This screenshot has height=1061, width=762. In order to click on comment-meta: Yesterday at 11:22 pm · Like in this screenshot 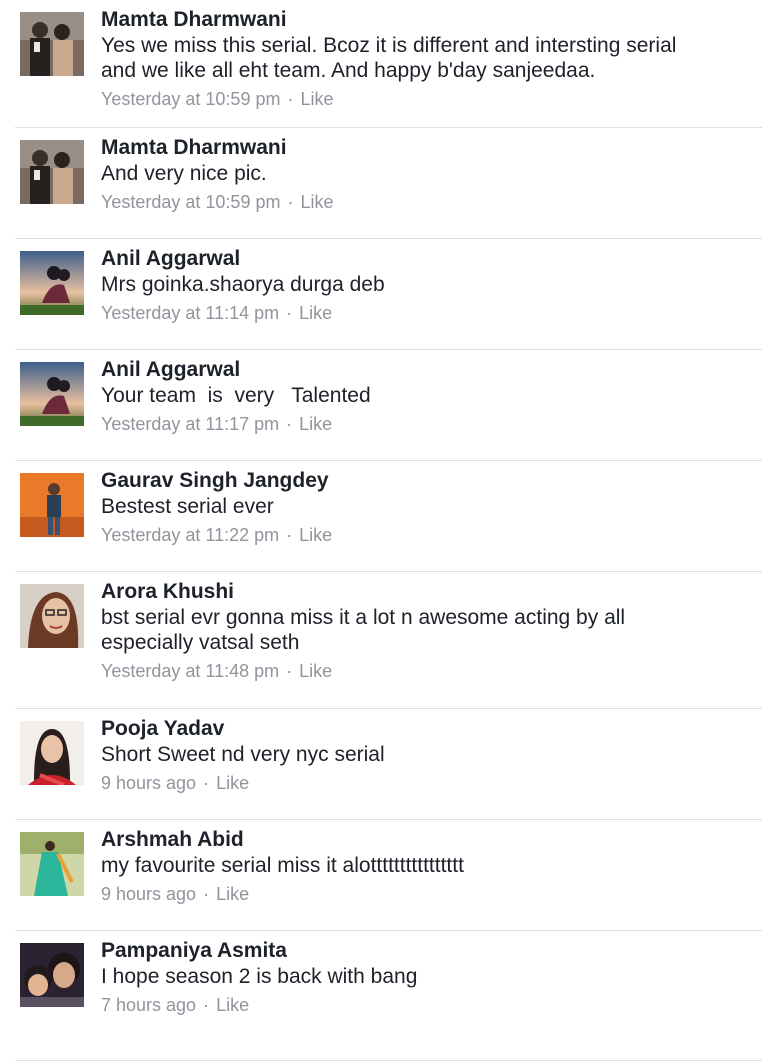, I will do `click(416, 535)`.